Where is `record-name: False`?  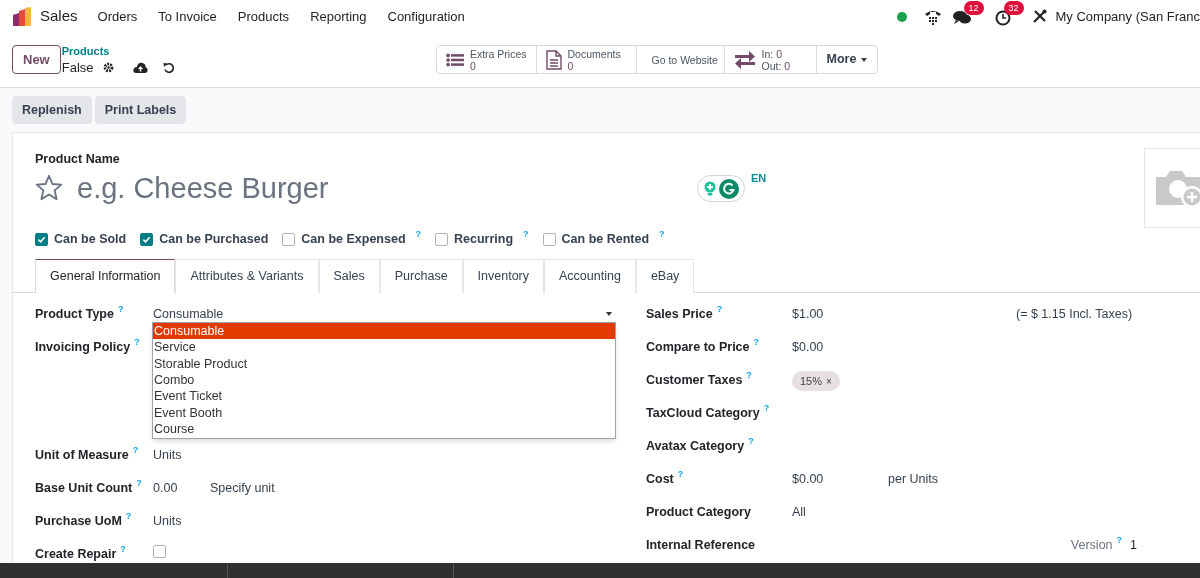
record-name: False is located at coordinates (77, 68).